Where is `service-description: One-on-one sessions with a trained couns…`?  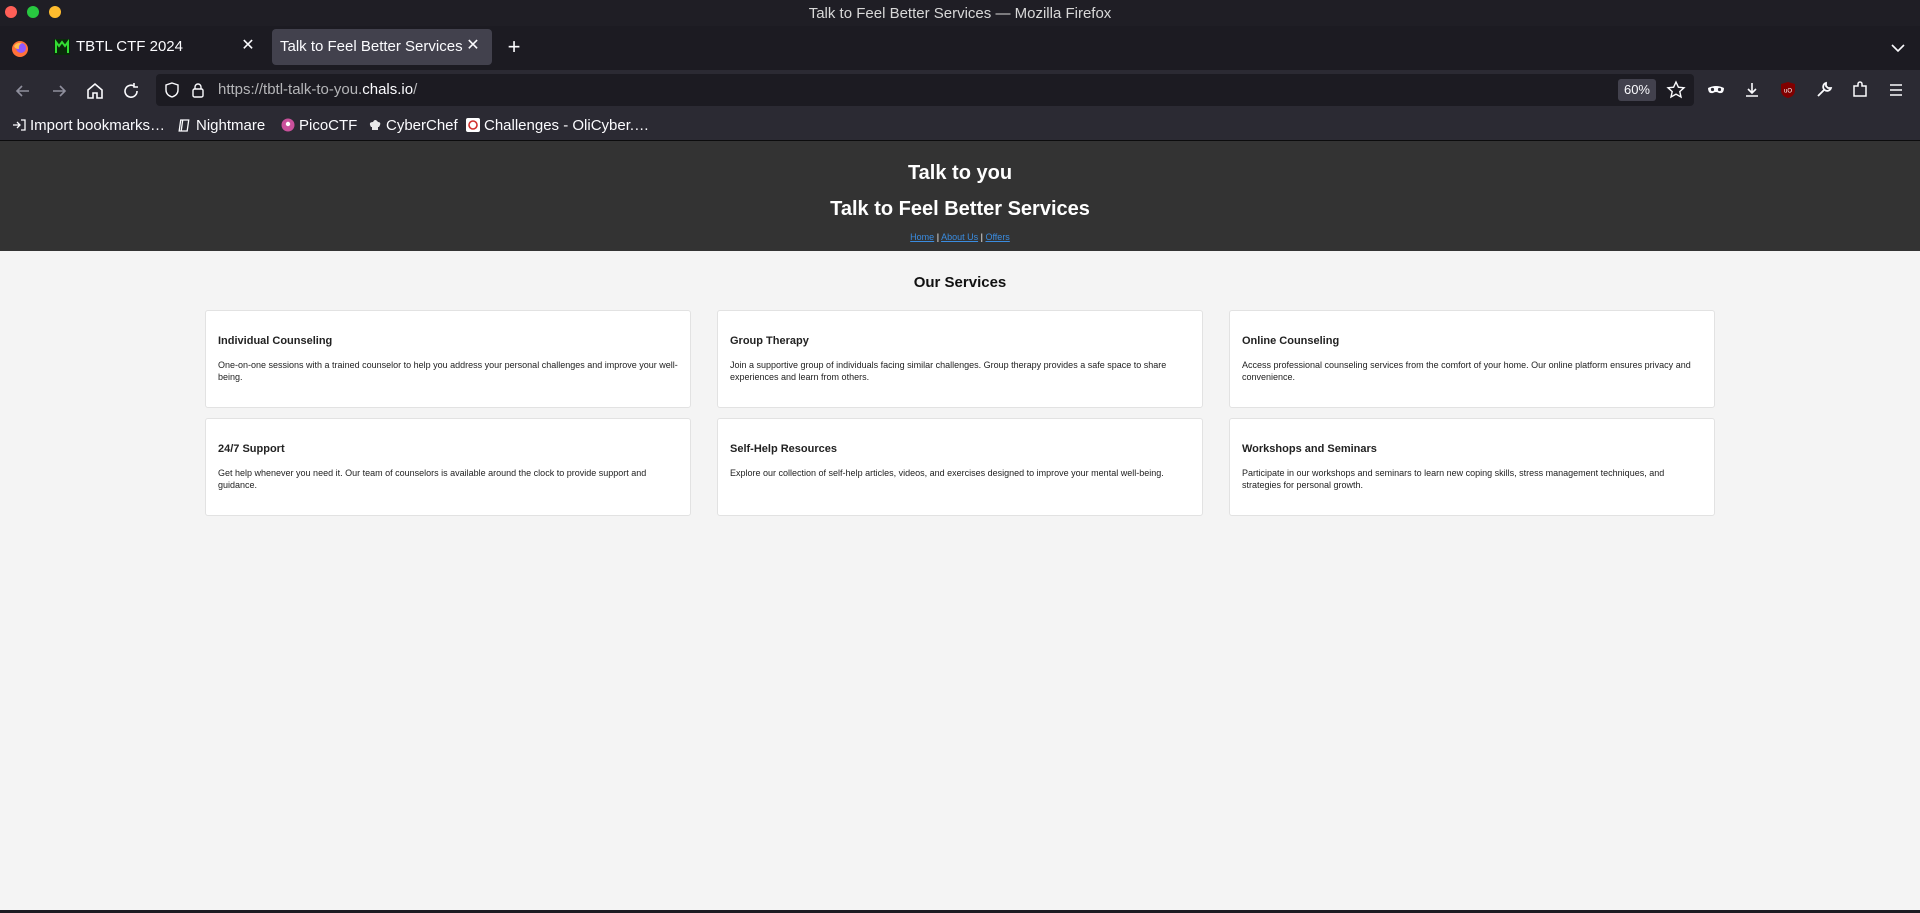 service-description: One-on-one sessions with a trained couns… is located at coordinates (448, 371).